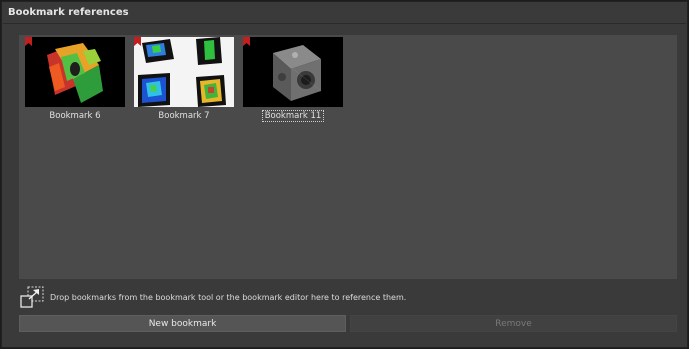  I want to click on bookmark-card: Bookmark 7, so click(184, 79).